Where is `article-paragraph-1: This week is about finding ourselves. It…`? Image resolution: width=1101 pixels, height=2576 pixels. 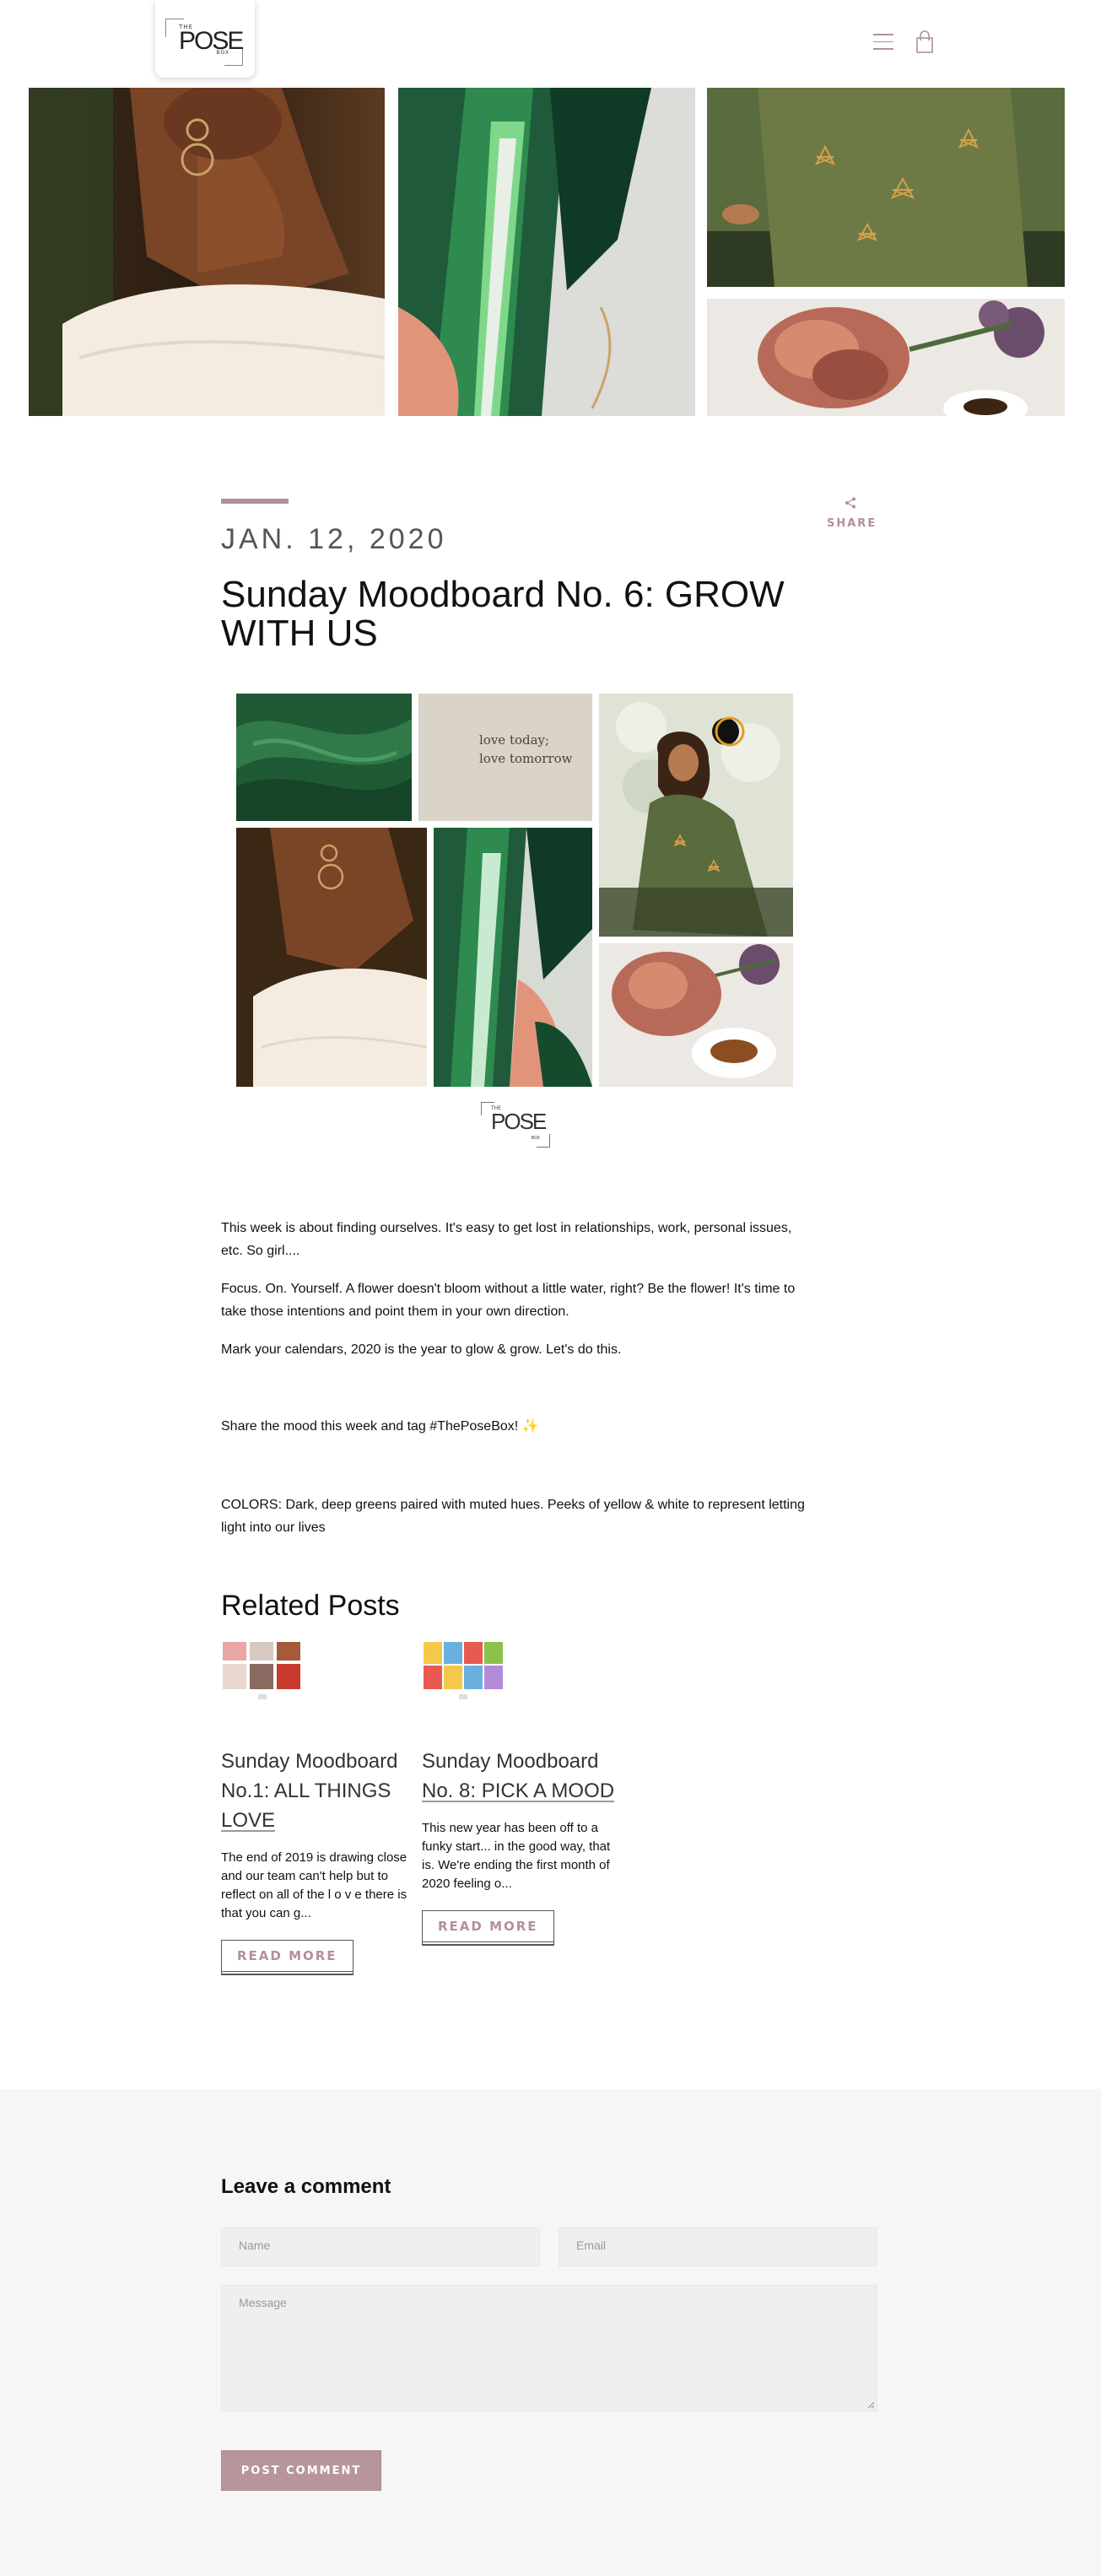
article-paragraph-1: This week is about finding ourselves. It… is located at coordinates (506, 1239).